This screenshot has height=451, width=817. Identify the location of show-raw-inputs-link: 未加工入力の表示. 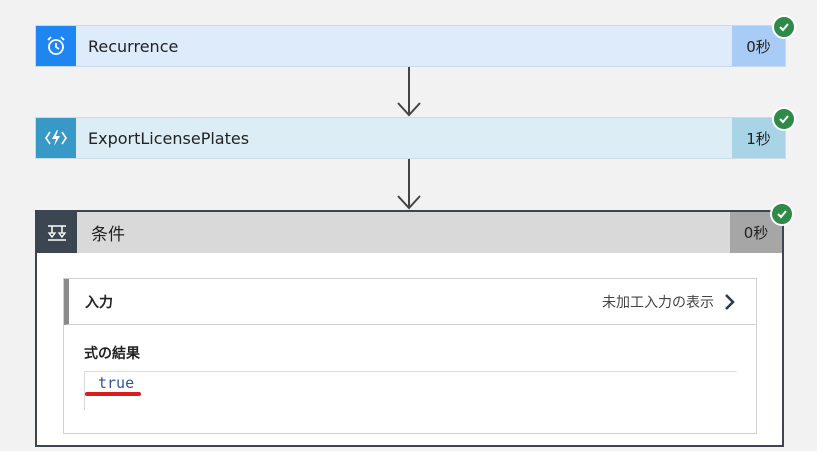
(669, 302).